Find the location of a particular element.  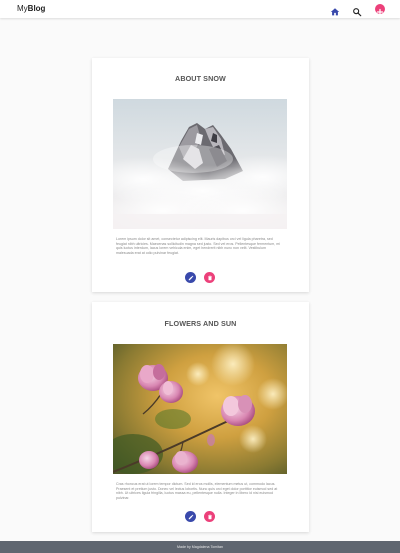

home-icon is located at coordinates (335, 10).